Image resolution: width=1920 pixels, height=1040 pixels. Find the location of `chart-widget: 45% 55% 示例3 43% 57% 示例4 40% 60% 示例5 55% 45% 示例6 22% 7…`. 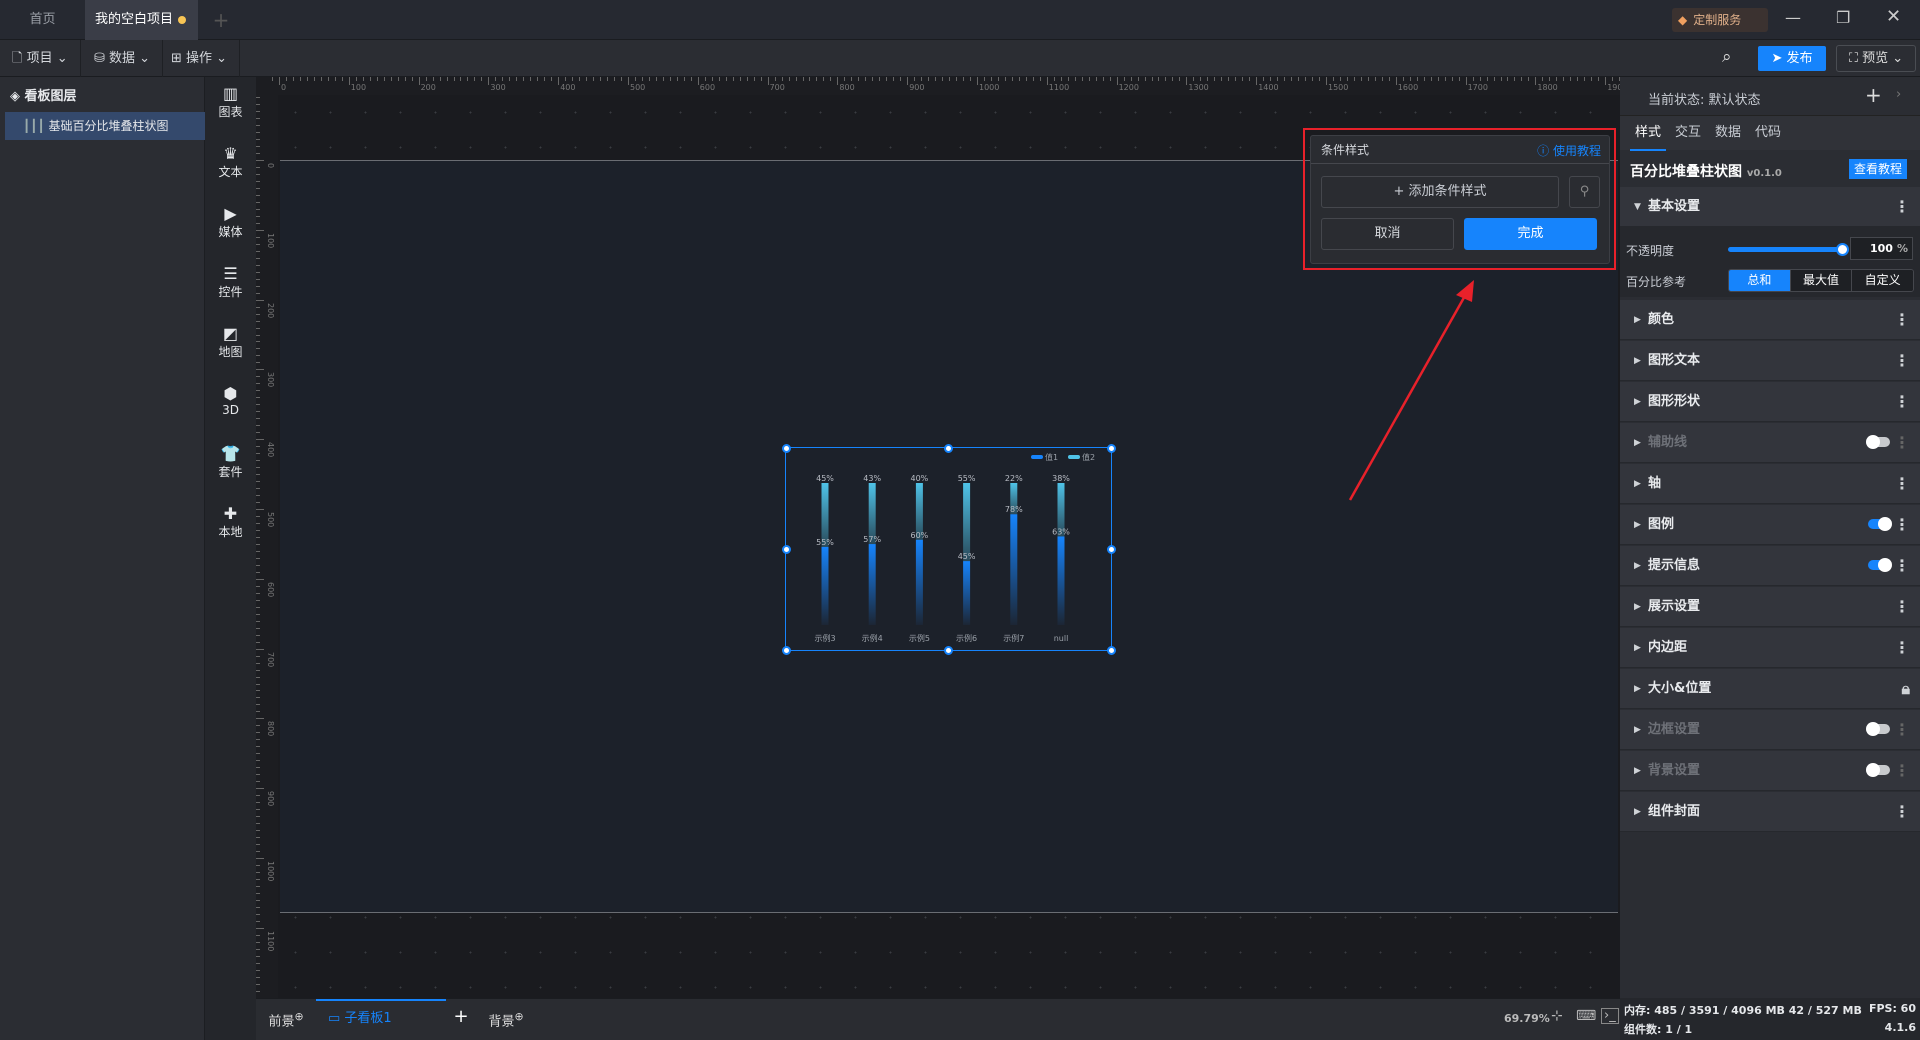

chart-widget: 45% 55% 示例3 43% 57% 示例4 40% 60% 示例5 55% 45% 示例6 22% 7… is located at coordinates (948, 549).